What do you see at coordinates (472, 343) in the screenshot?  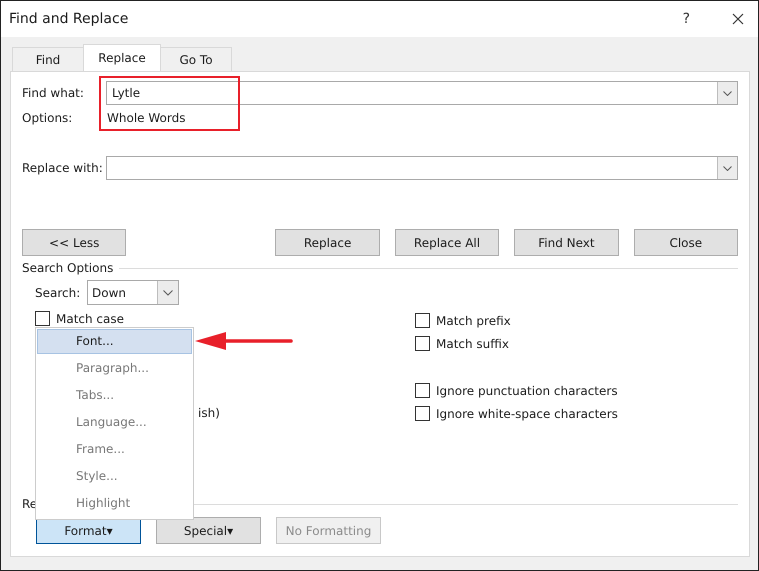 I see `checkbox-label: Match suffix` at bounding box center [472, 343].